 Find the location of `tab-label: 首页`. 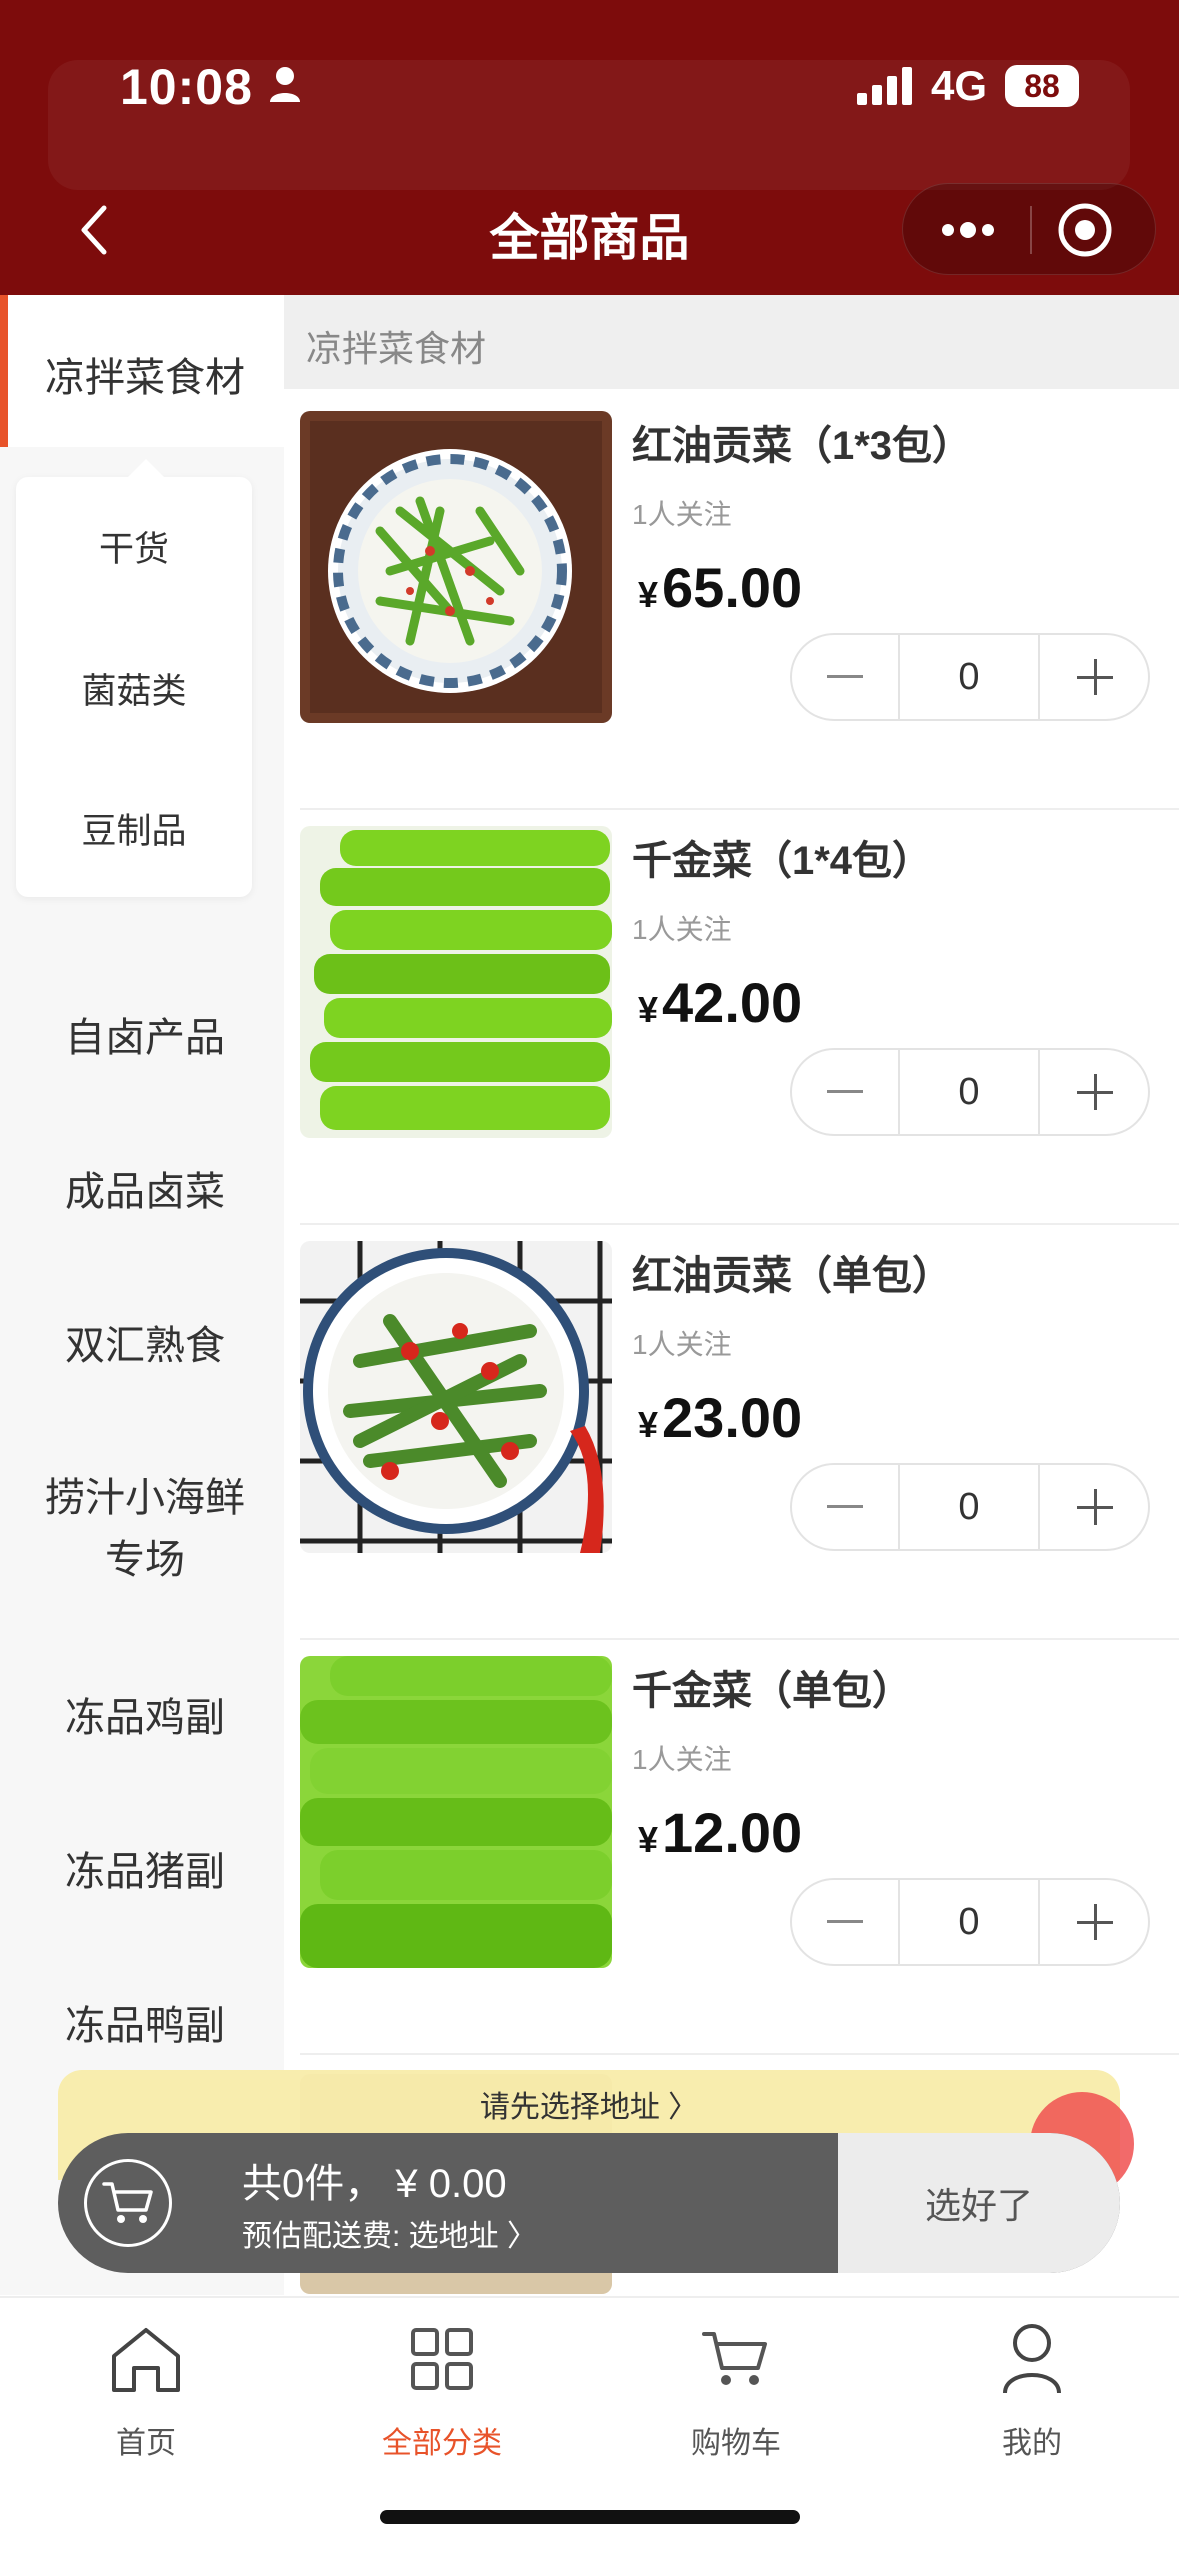

tab-label: 首页 is located at coordinates (146, 2443).